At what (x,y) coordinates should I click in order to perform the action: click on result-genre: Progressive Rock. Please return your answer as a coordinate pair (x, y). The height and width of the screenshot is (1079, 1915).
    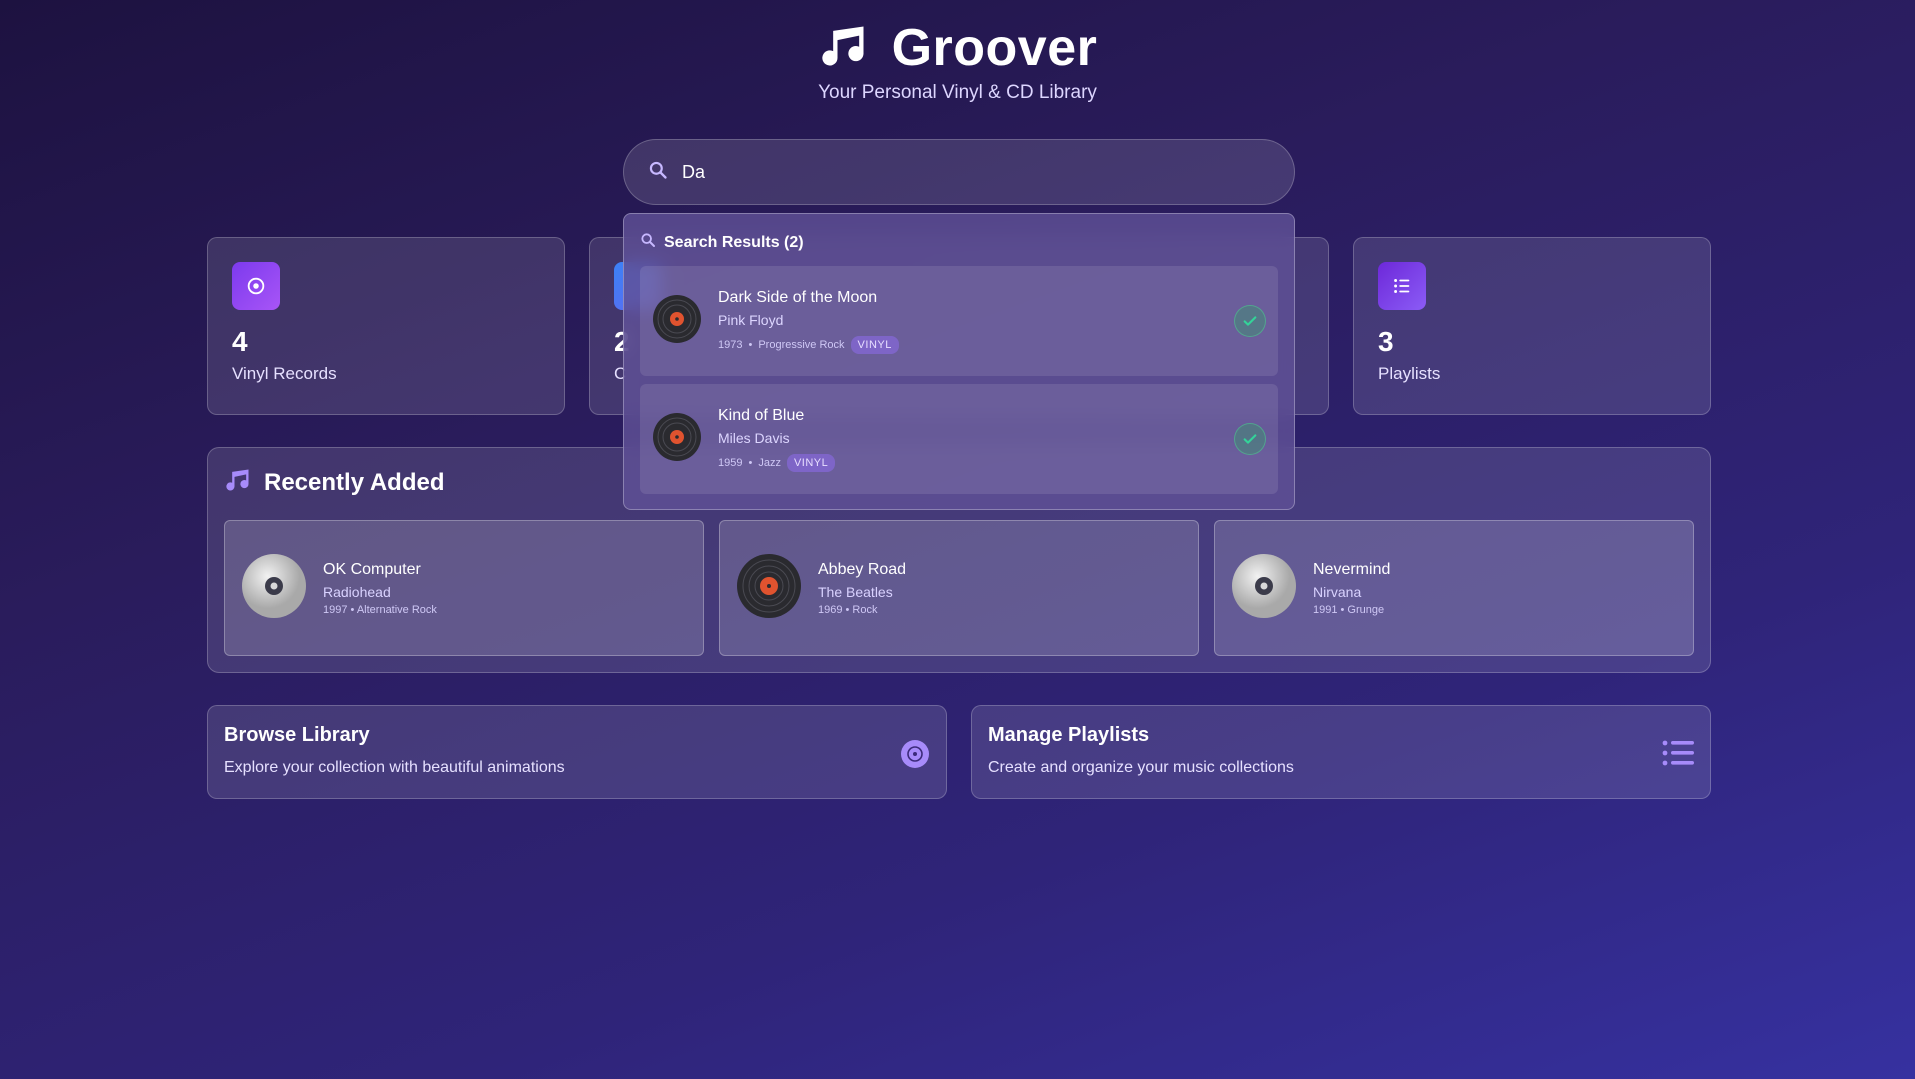
    Looking at the image, I should click on (801, 344).